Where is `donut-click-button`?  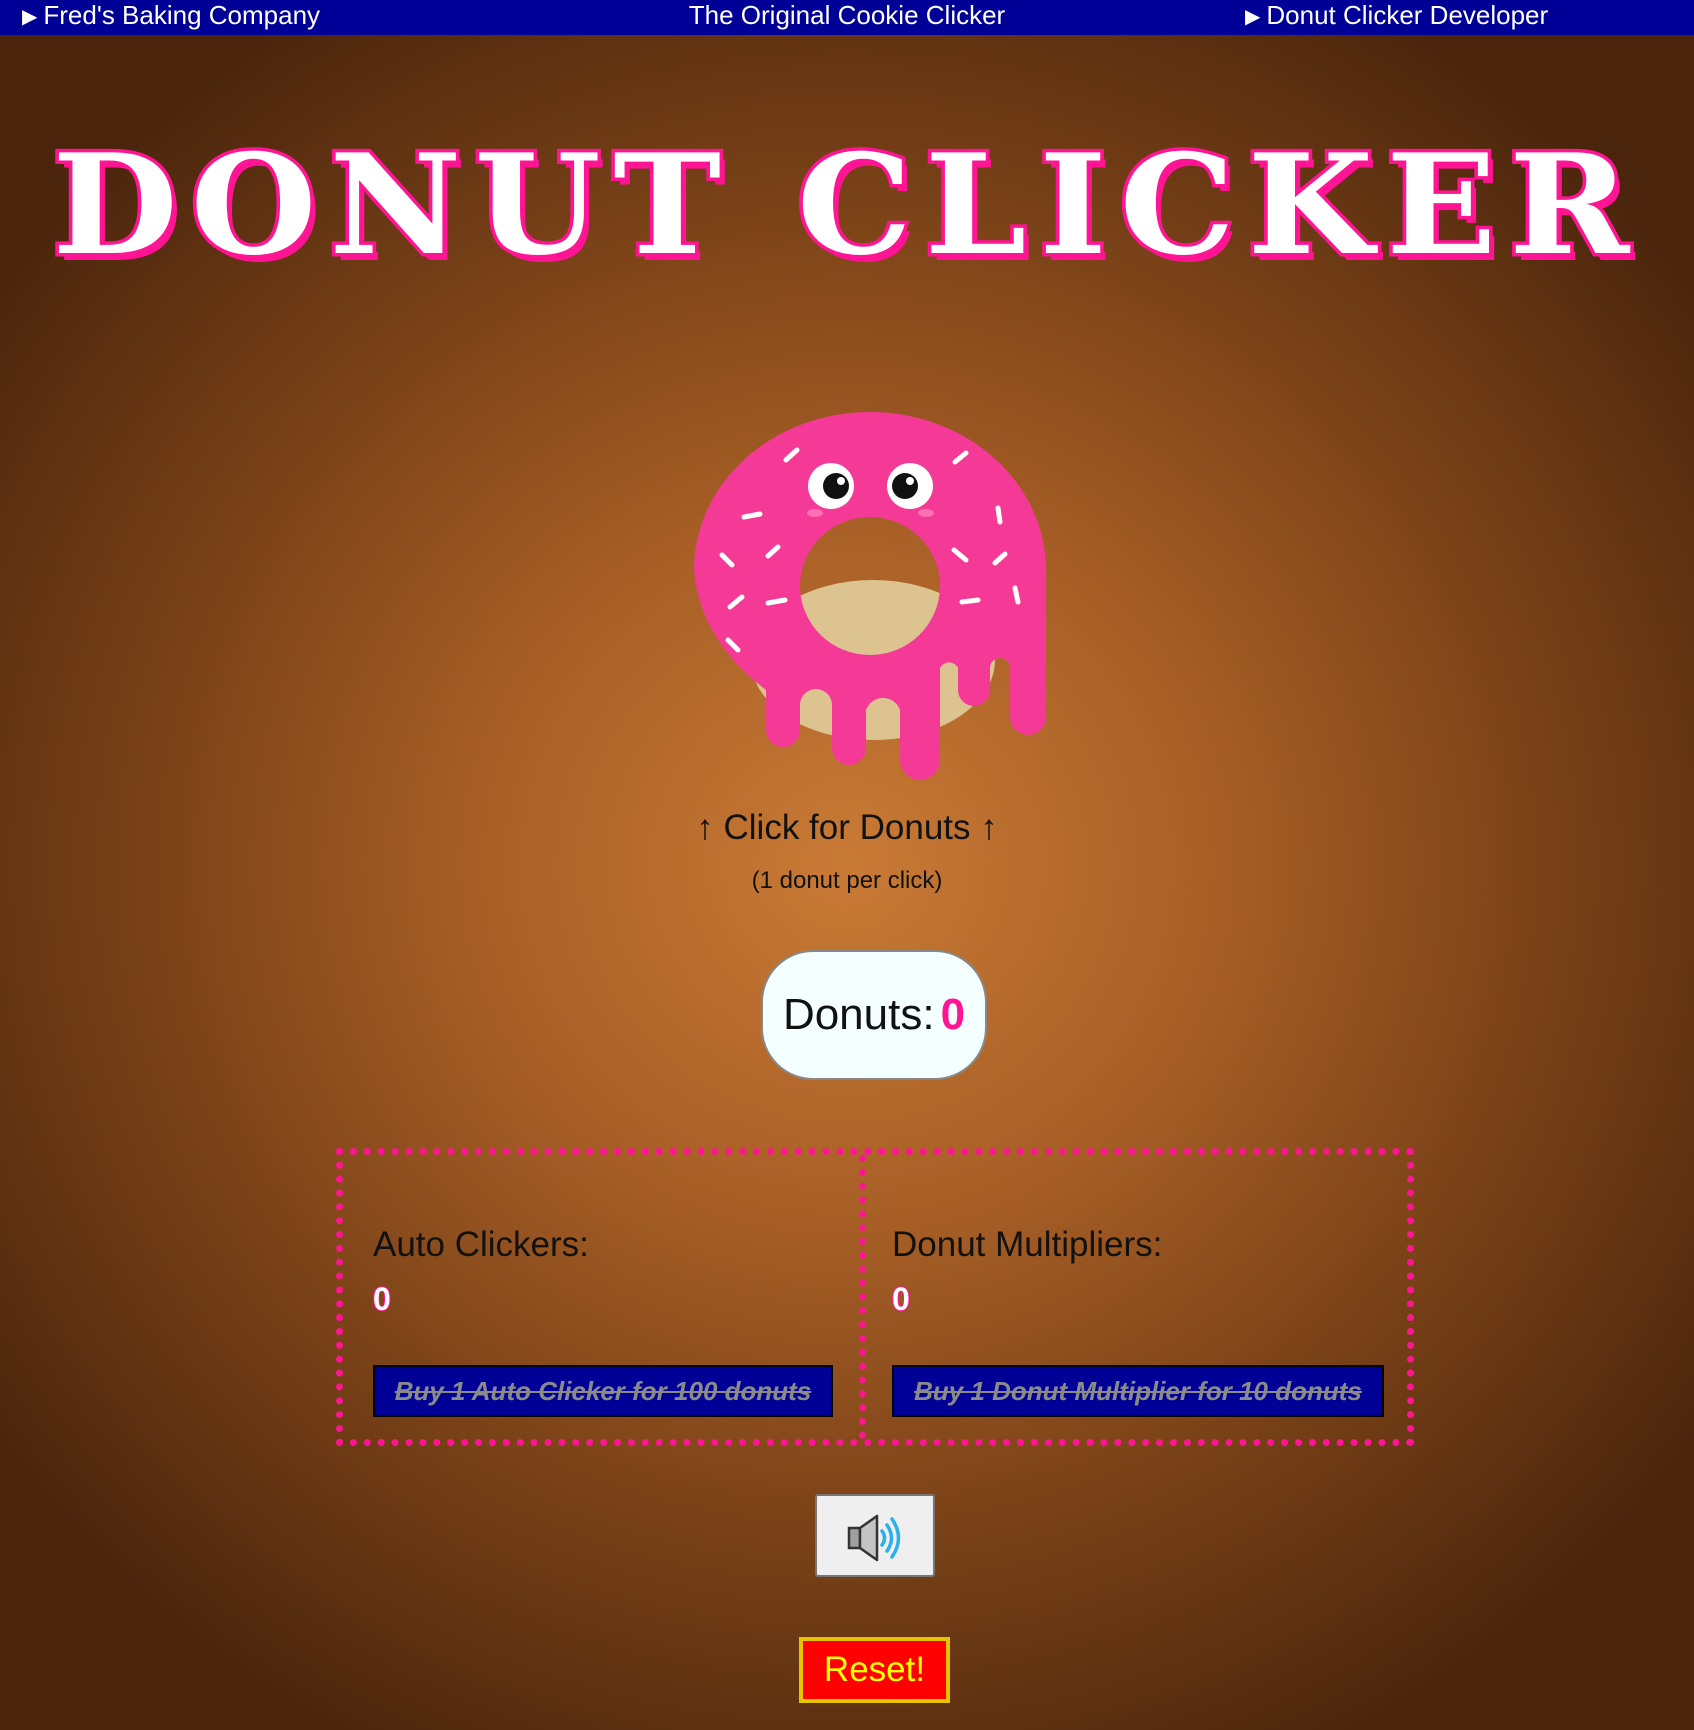
donut-click-button is located at coordinates (873, 597).